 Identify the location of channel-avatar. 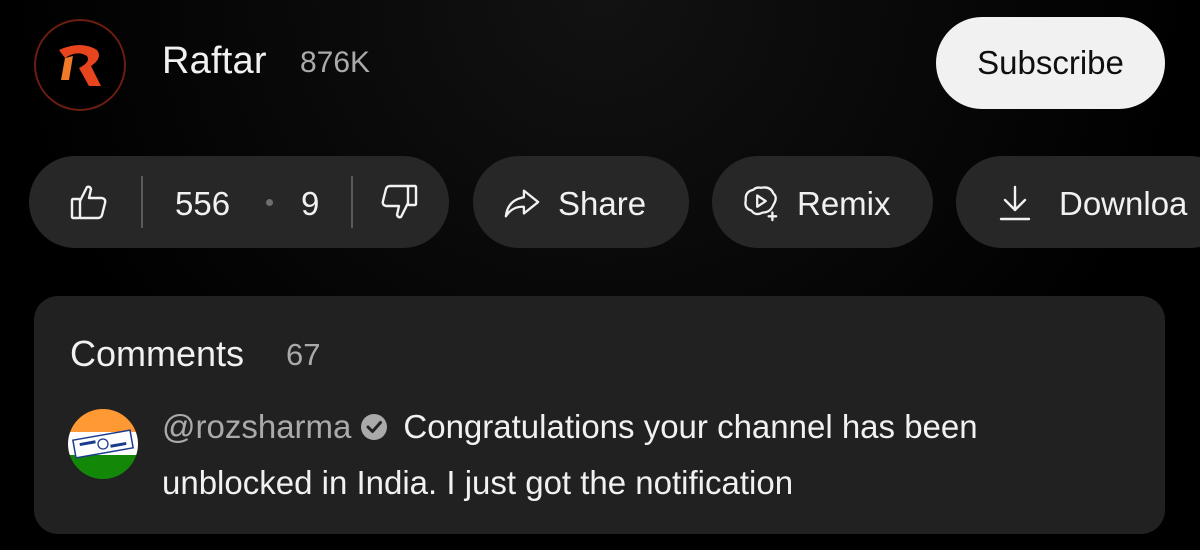
(80, 65).